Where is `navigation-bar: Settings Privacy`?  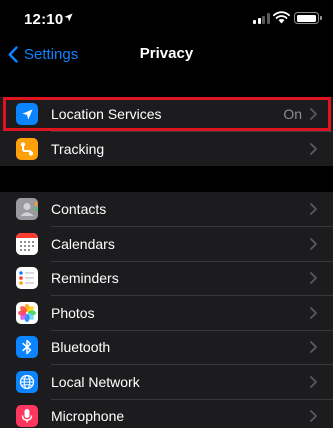
navigation-bar: Settings Privacy is located at coordinates (166, 54).